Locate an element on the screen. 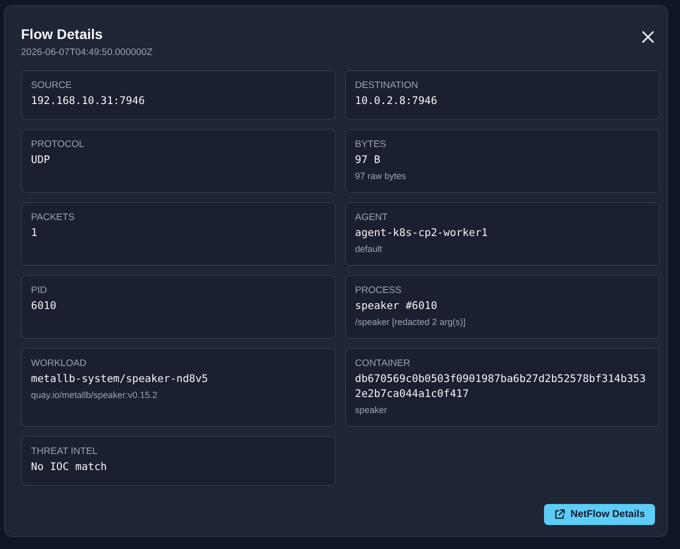 The width and height of the screenshot is (680, 549). field-label: CONTAINER is located at coordinates (383, 364).